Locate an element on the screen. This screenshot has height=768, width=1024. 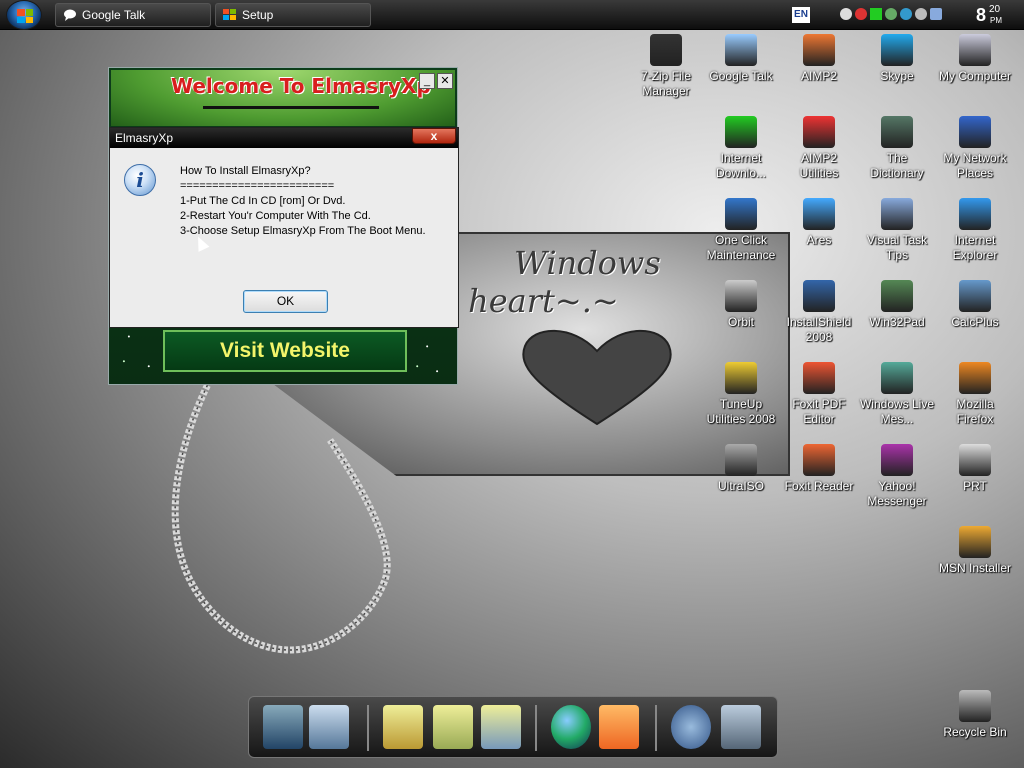
desktop-icon-label: AIMP2 is located at coordinates (818, 76).